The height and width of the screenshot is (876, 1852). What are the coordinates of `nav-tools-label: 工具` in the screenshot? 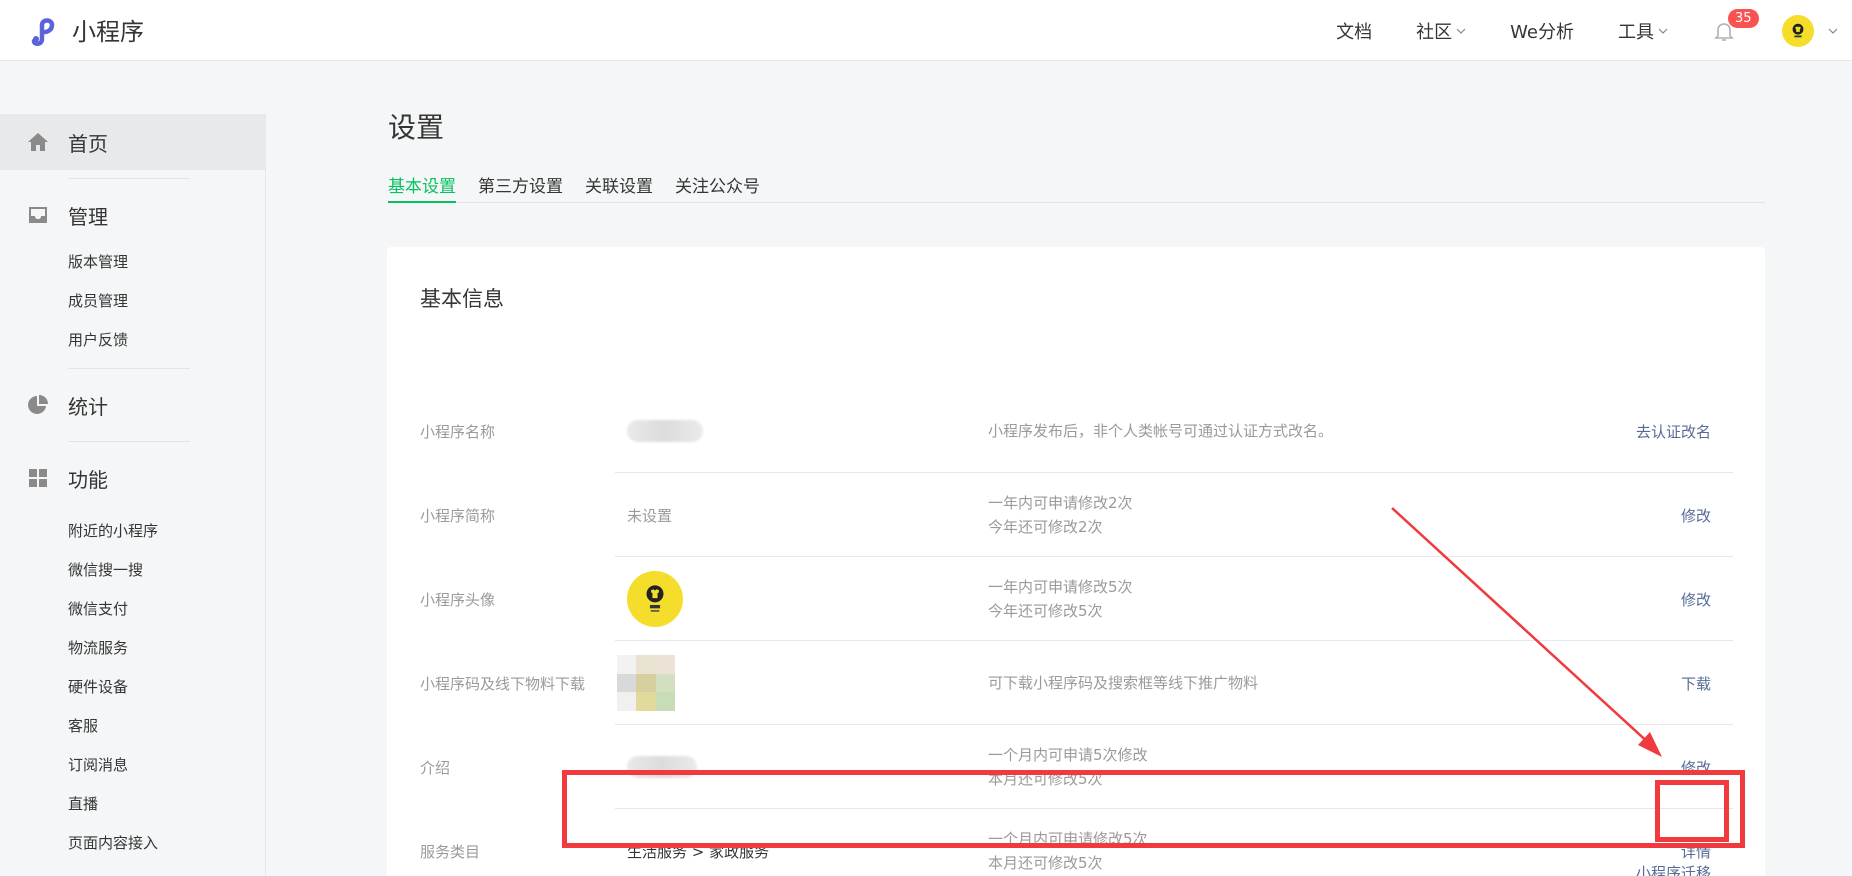 It's located at (1636, 32).